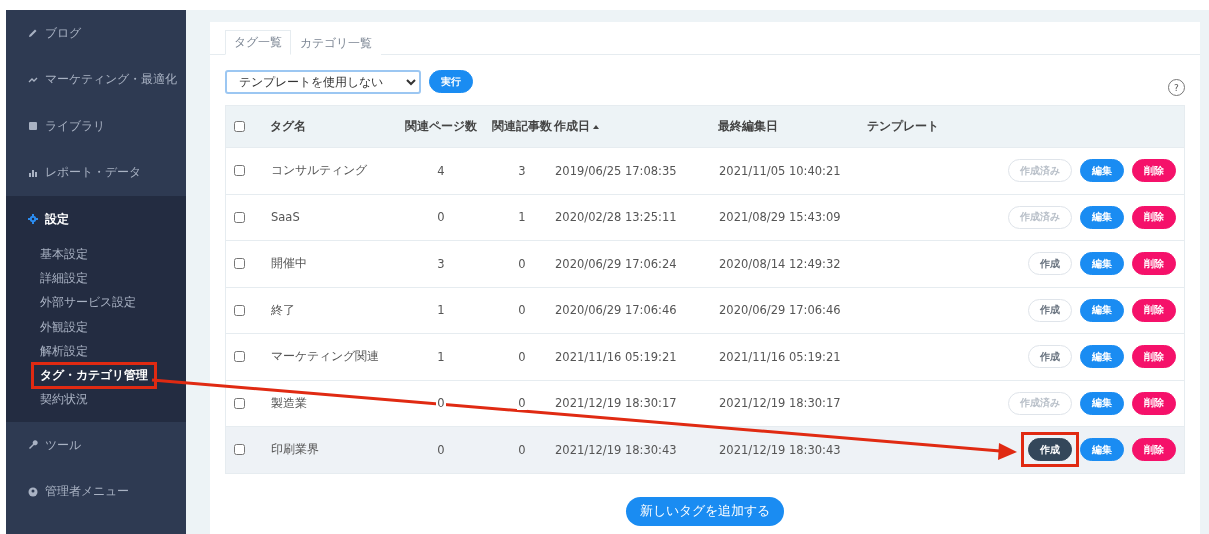 This screenshot has width=1209, height=534. What do you see at coordinates (96, 445) in the screenshot?
I see `sidebar-item: ツール` at bounding box center [96, 445].